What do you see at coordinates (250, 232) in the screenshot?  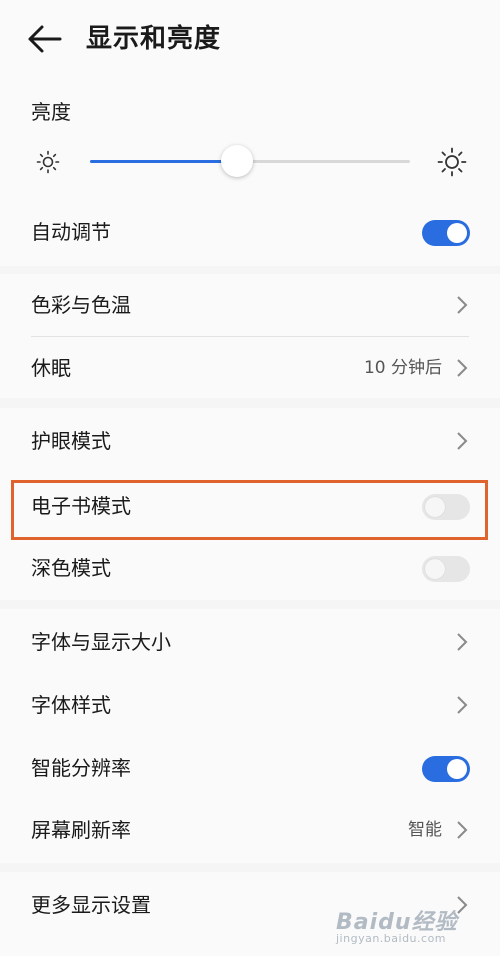 I see `auto-brightness-row: 自动调节` at bounding box center [250, 232].